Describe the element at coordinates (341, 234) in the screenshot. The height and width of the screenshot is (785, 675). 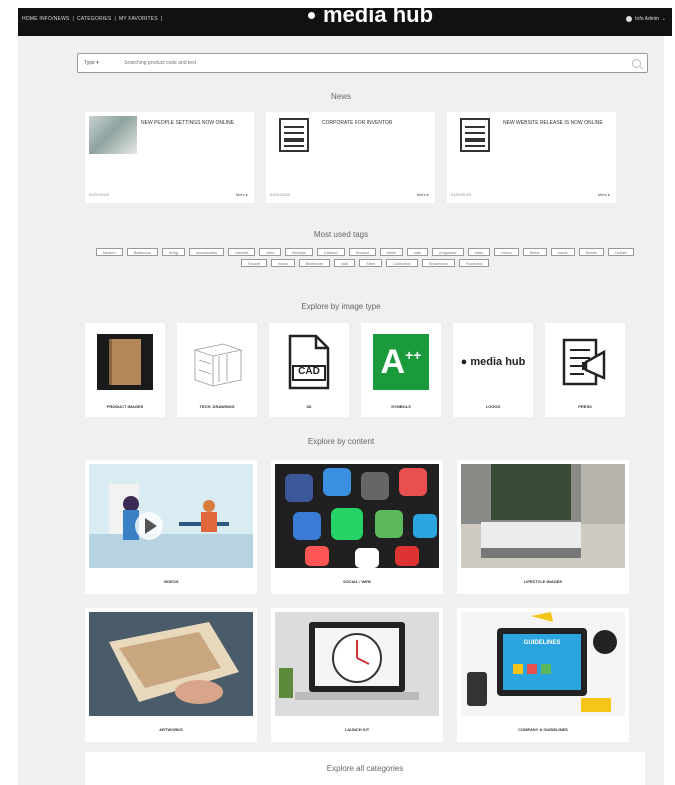
I see `tags-section-title: Most used tags` at that location.